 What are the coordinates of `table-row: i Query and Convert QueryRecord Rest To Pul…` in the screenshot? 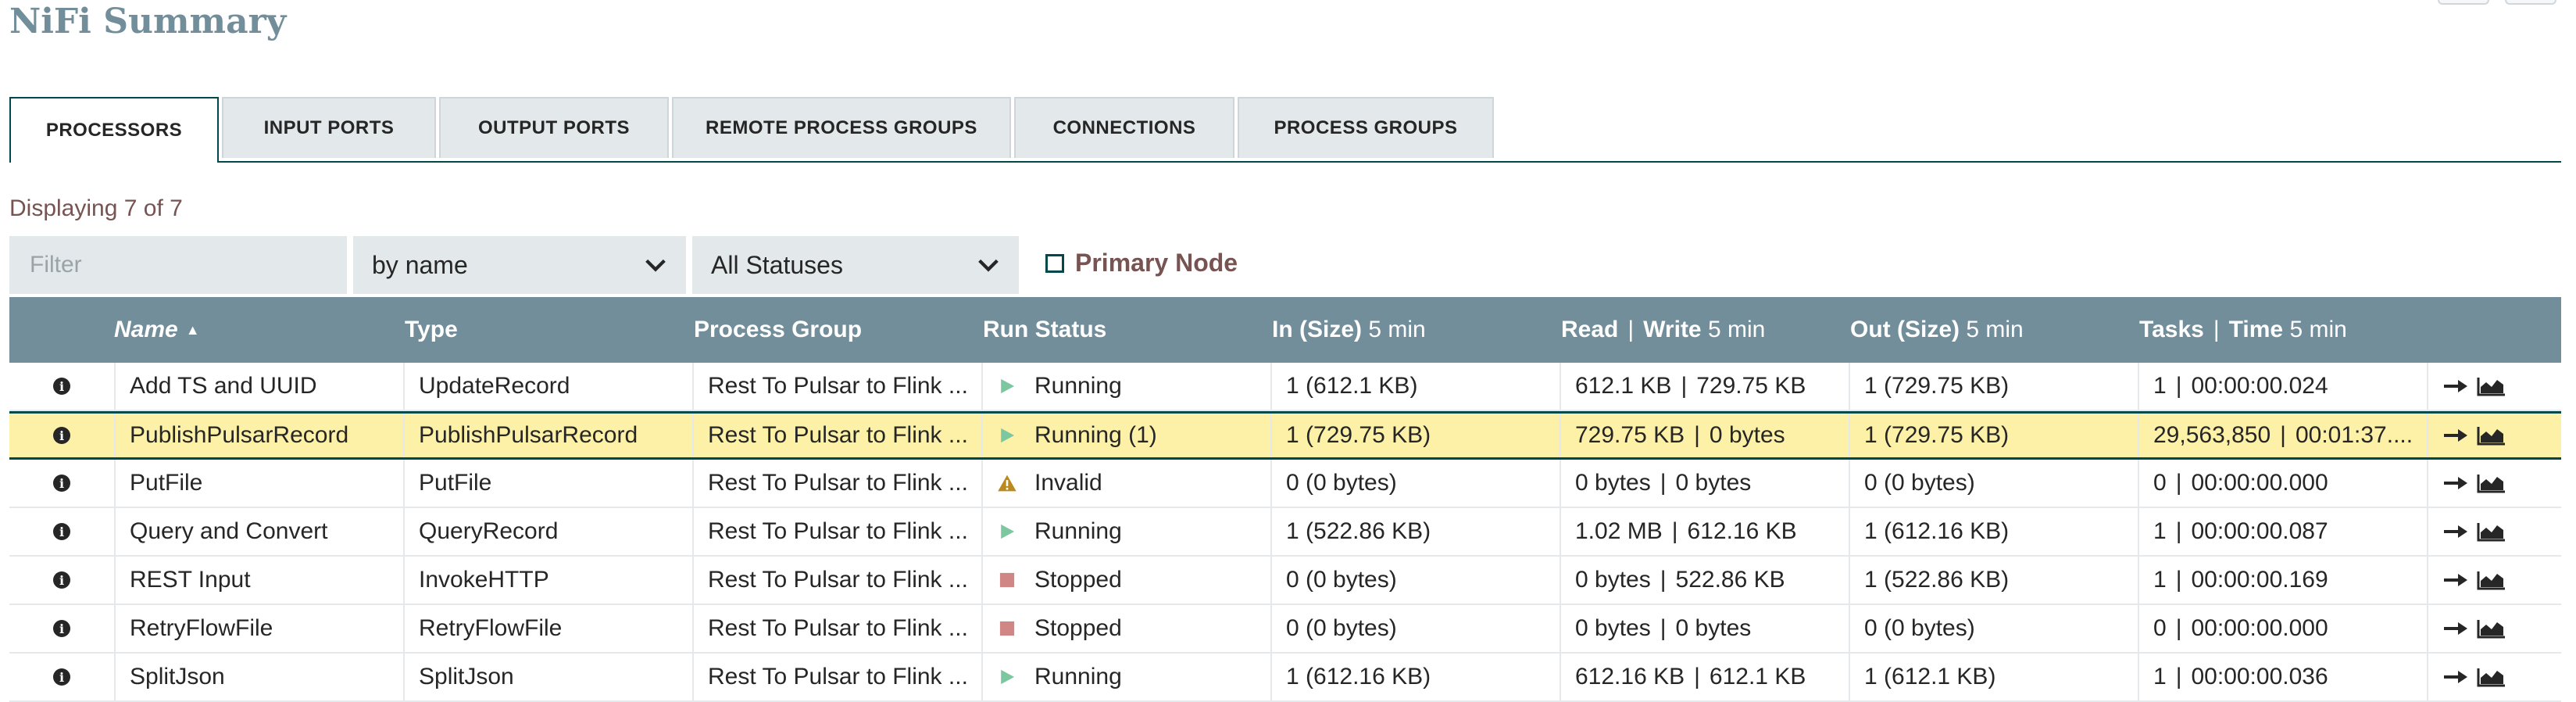 It's located at (1285, 532).